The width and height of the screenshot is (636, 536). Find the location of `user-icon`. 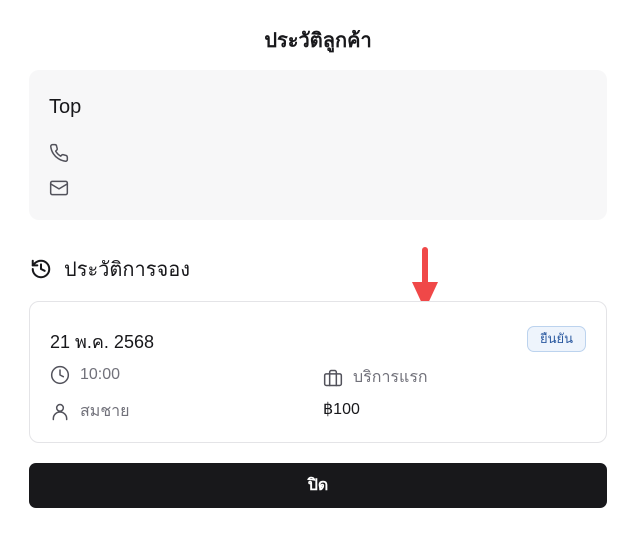

user-icon is located at coordinates (60, 411).